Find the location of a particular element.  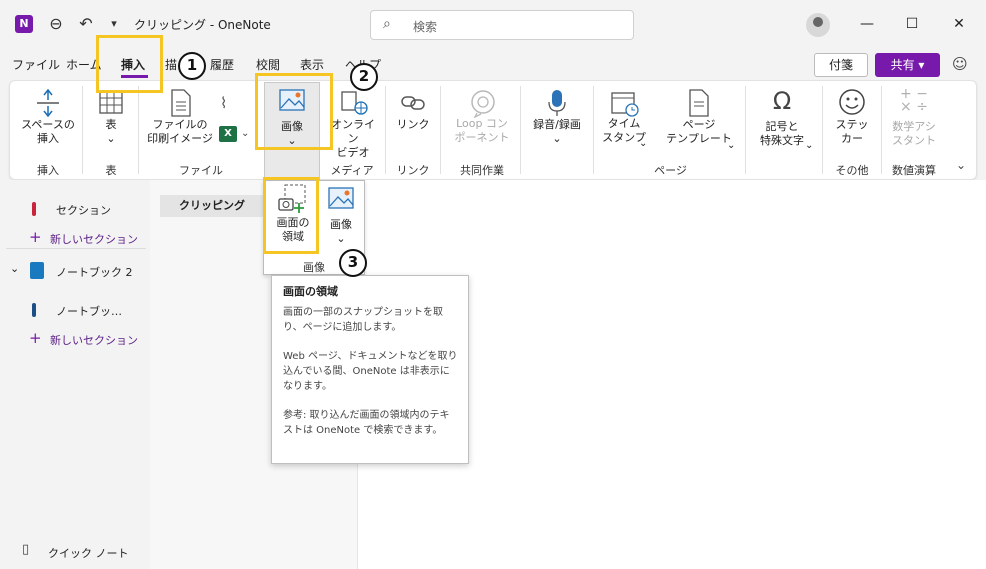

new-section-2-label: 新しいセクション is located at coordinates (94, 340).